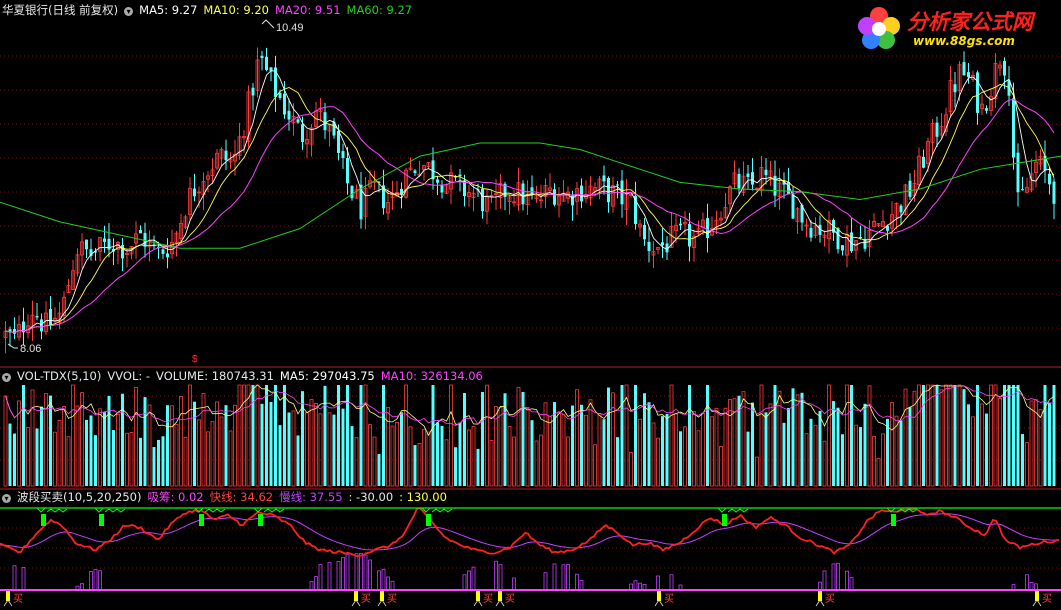  I want to click on flower-logo-icon, so click(879, 28).